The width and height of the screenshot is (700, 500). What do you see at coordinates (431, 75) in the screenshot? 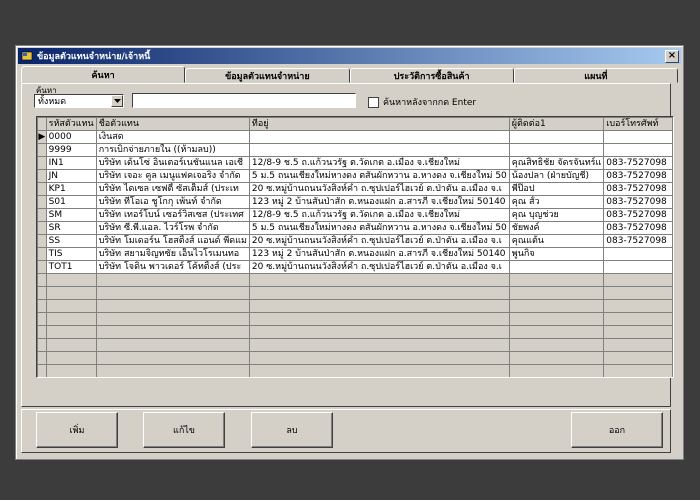
I see `tab-purchase-history: ประวัติการซื้อสินค้า` at bounding box center [431, 75].